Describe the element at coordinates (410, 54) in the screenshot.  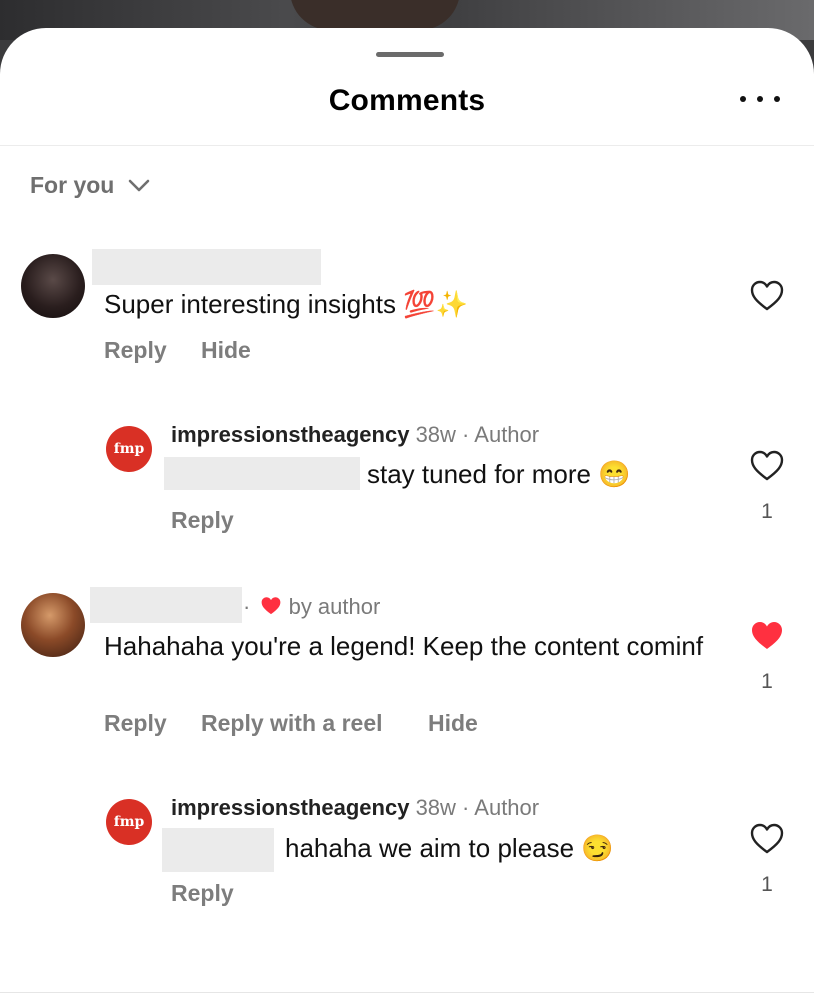
I see `drag-handle` at that location.